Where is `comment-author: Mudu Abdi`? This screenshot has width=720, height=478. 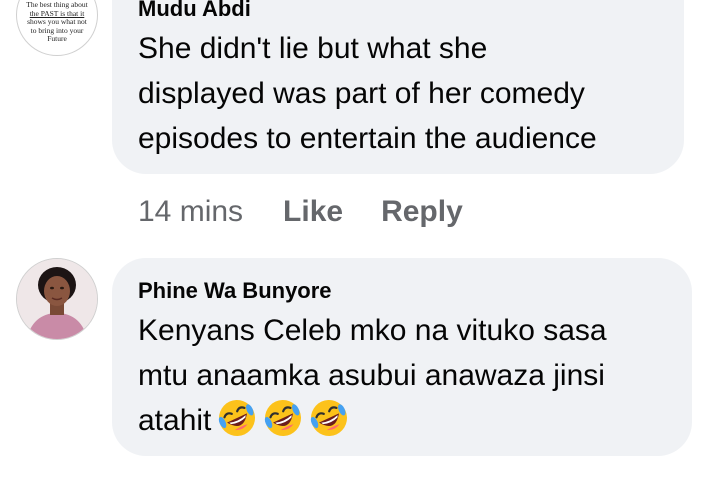
comment-author: Mudu Abdi is located at coordinates (194, 11).